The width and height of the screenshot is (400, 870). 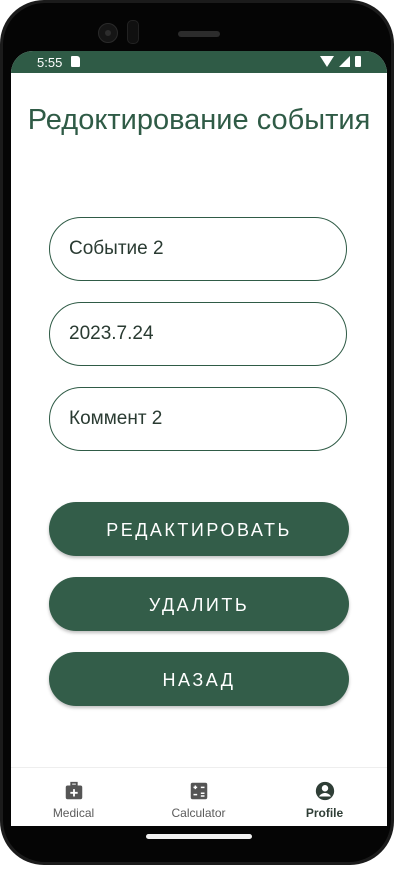 I want to click on profile-icon, so click(x=324, y=791).